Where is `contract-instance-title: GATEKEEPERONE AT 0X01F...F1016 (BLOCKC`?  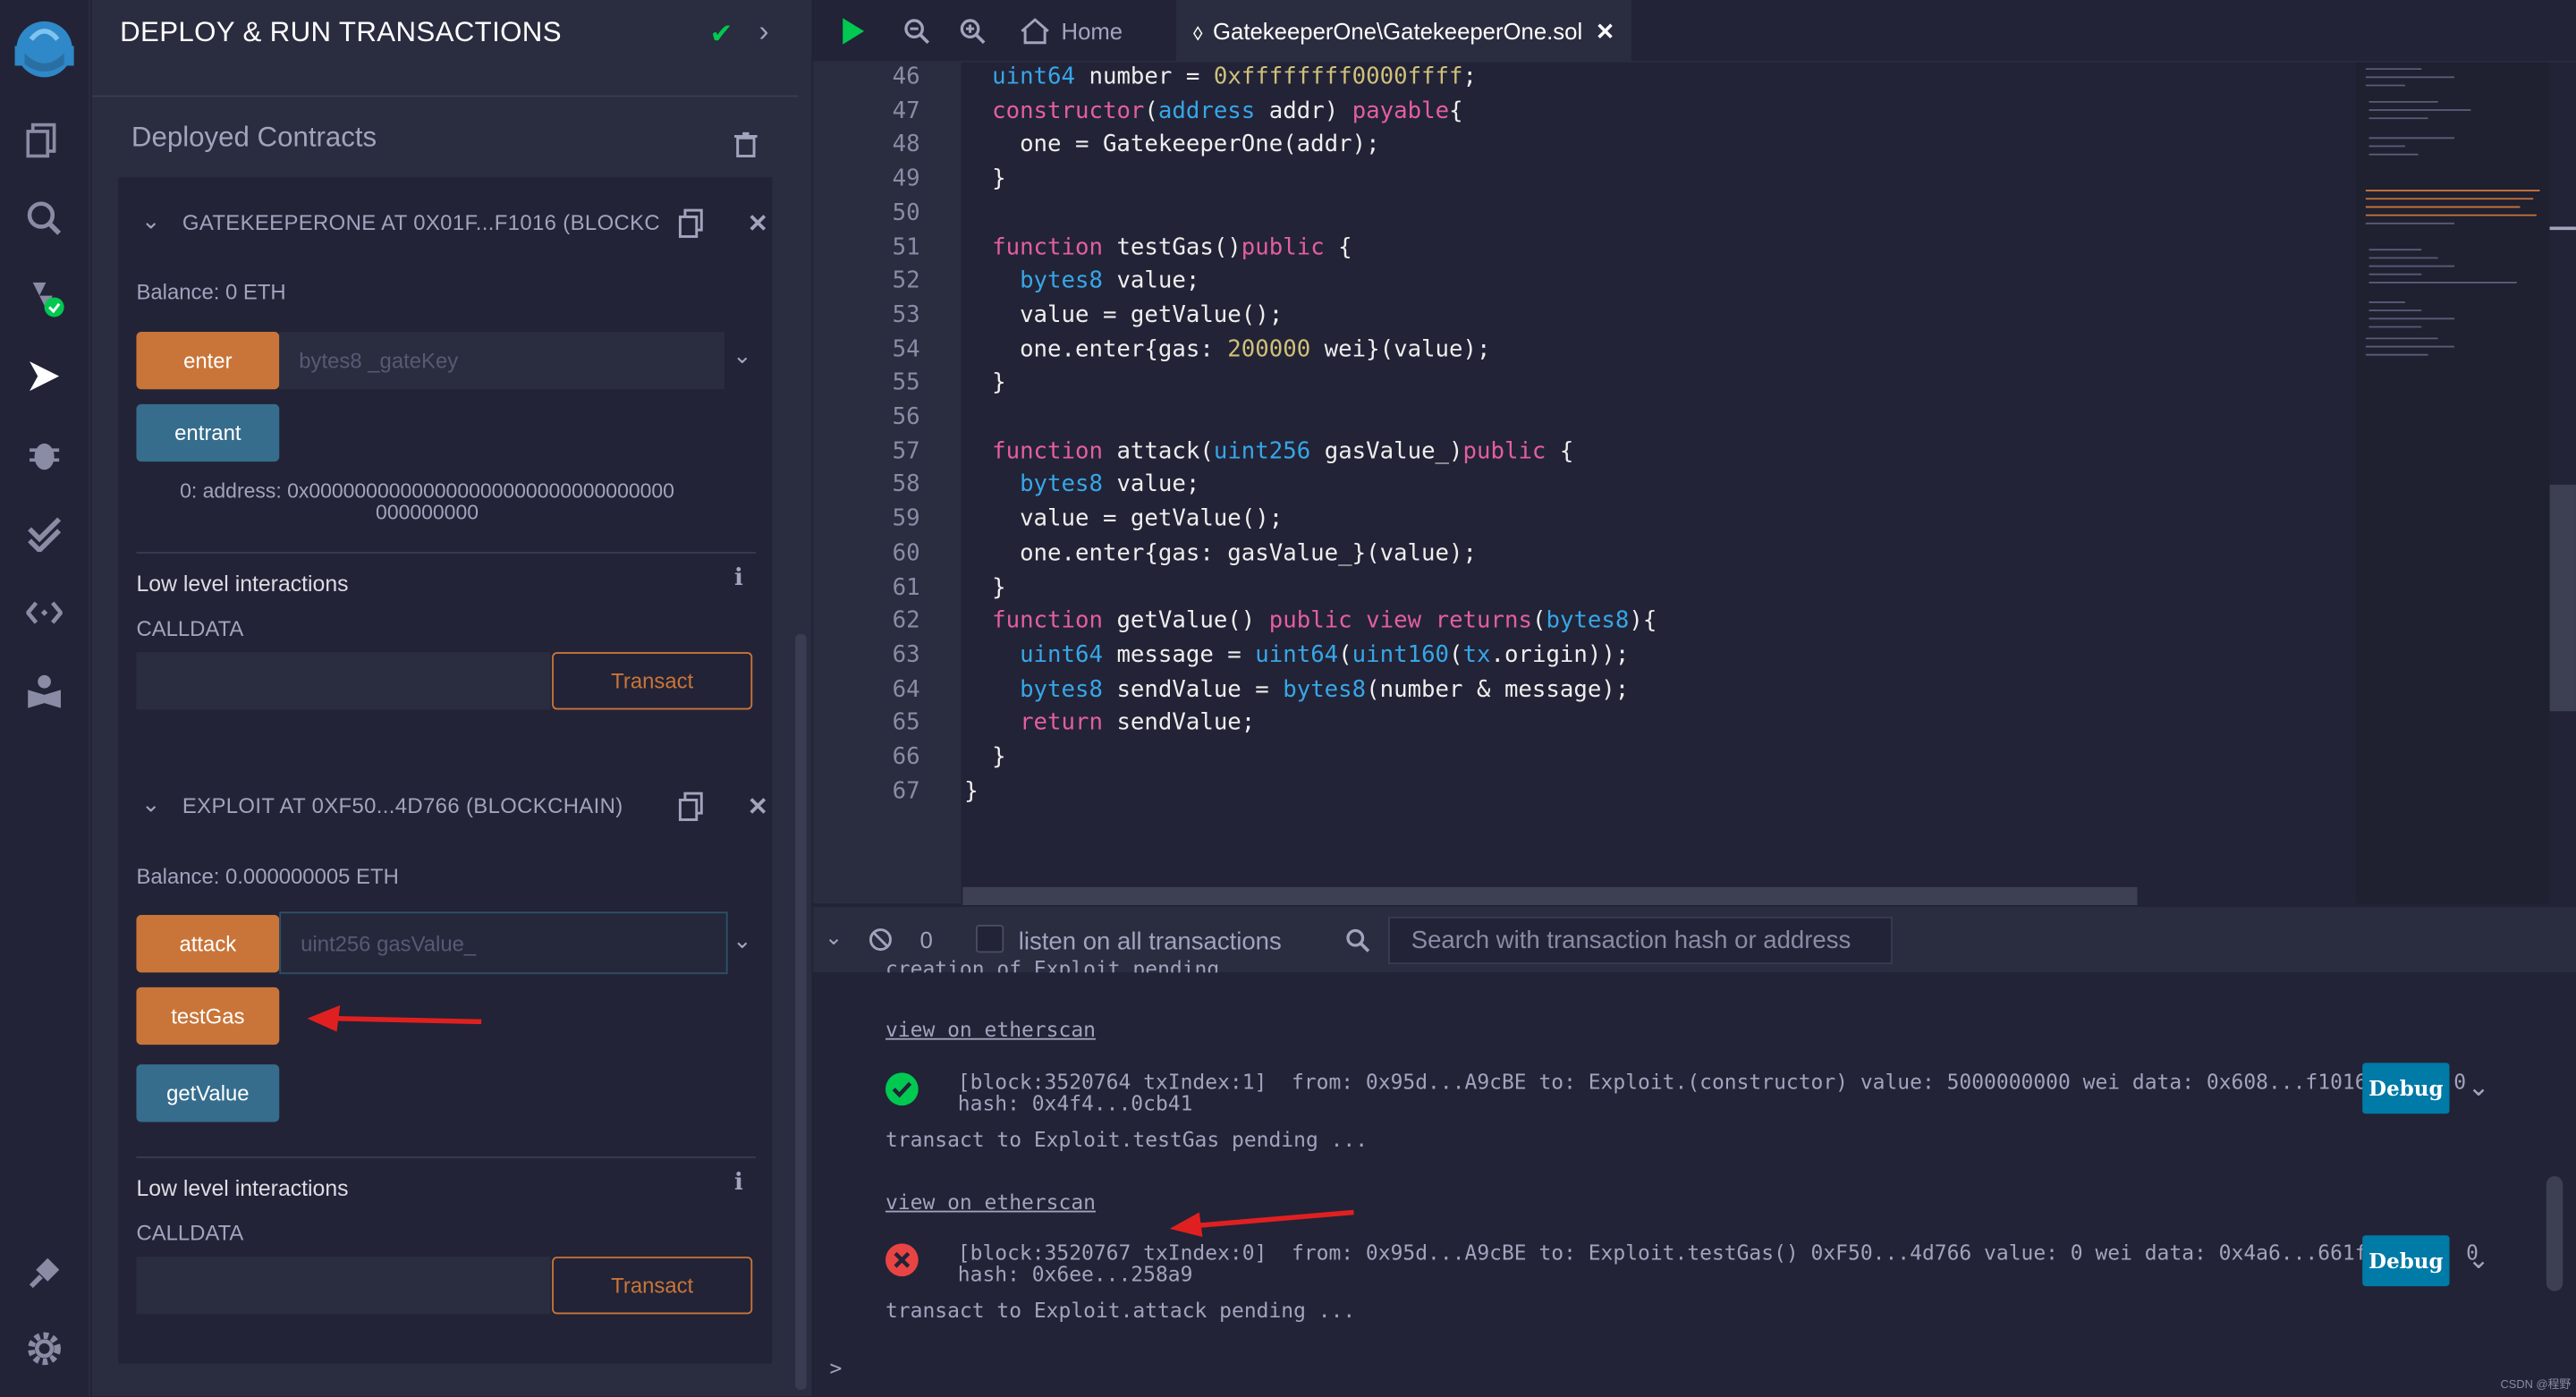 contract-instance-title: GATEKEEPERONE AT 0X01F...F1016 (BLOCKC is located at coordinates (421, 222).